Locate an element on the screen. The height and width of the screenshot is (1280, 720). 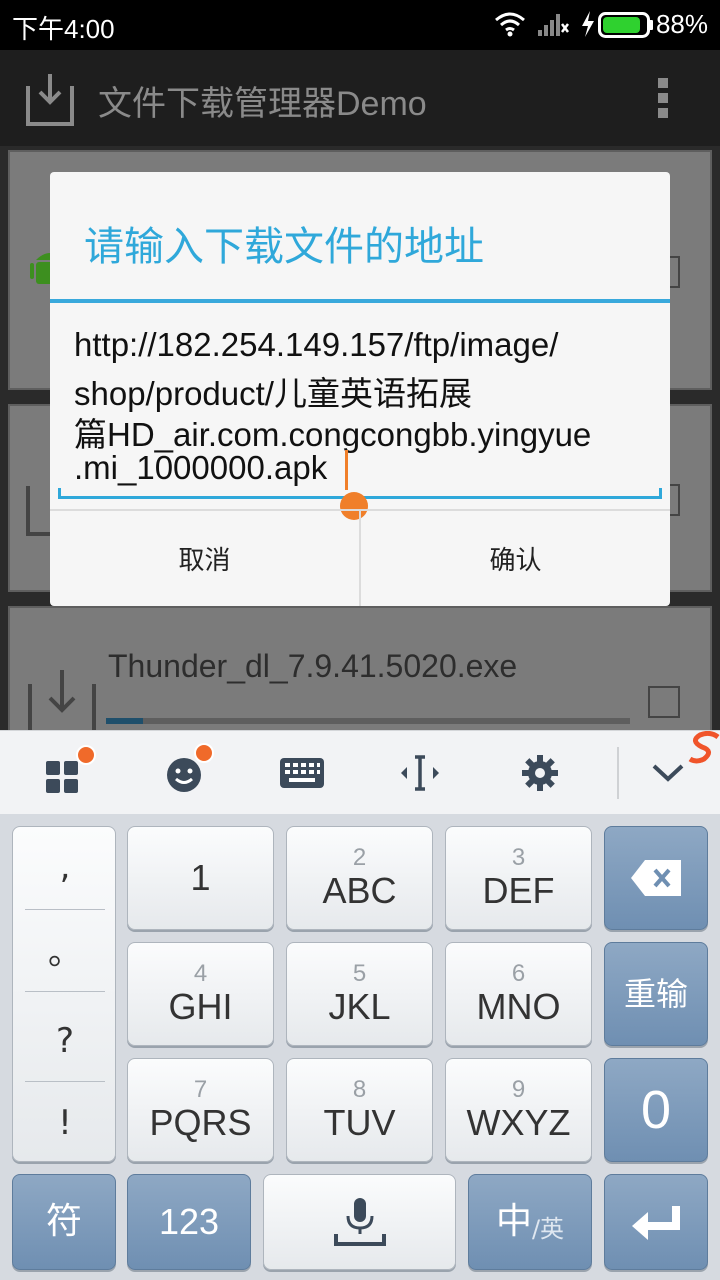
key-label: ABC is located at coordinates (359, 890).